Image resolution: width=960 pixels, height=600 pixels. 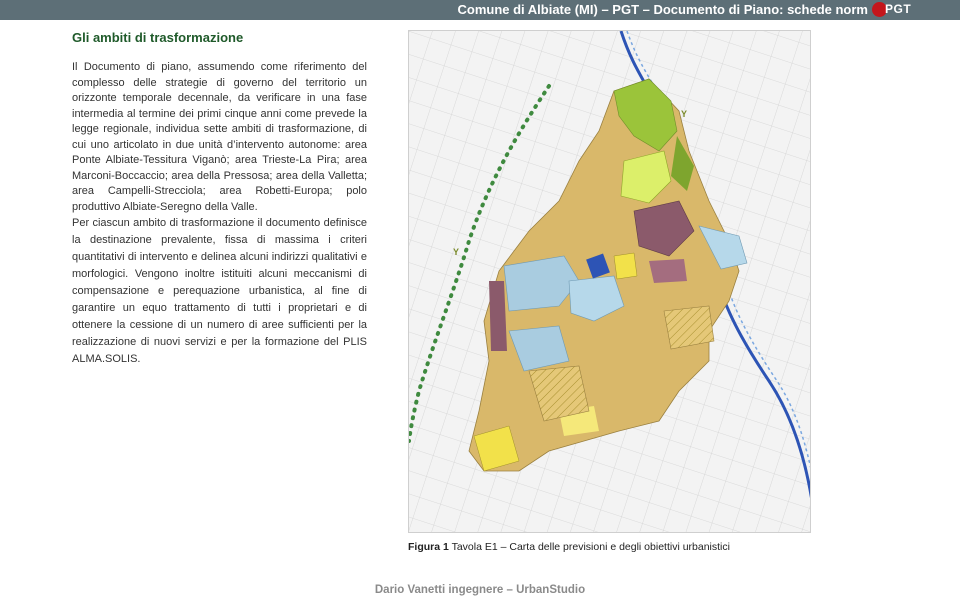 I want to click on pgt-logo: PGT, so click(x=892, y=10).